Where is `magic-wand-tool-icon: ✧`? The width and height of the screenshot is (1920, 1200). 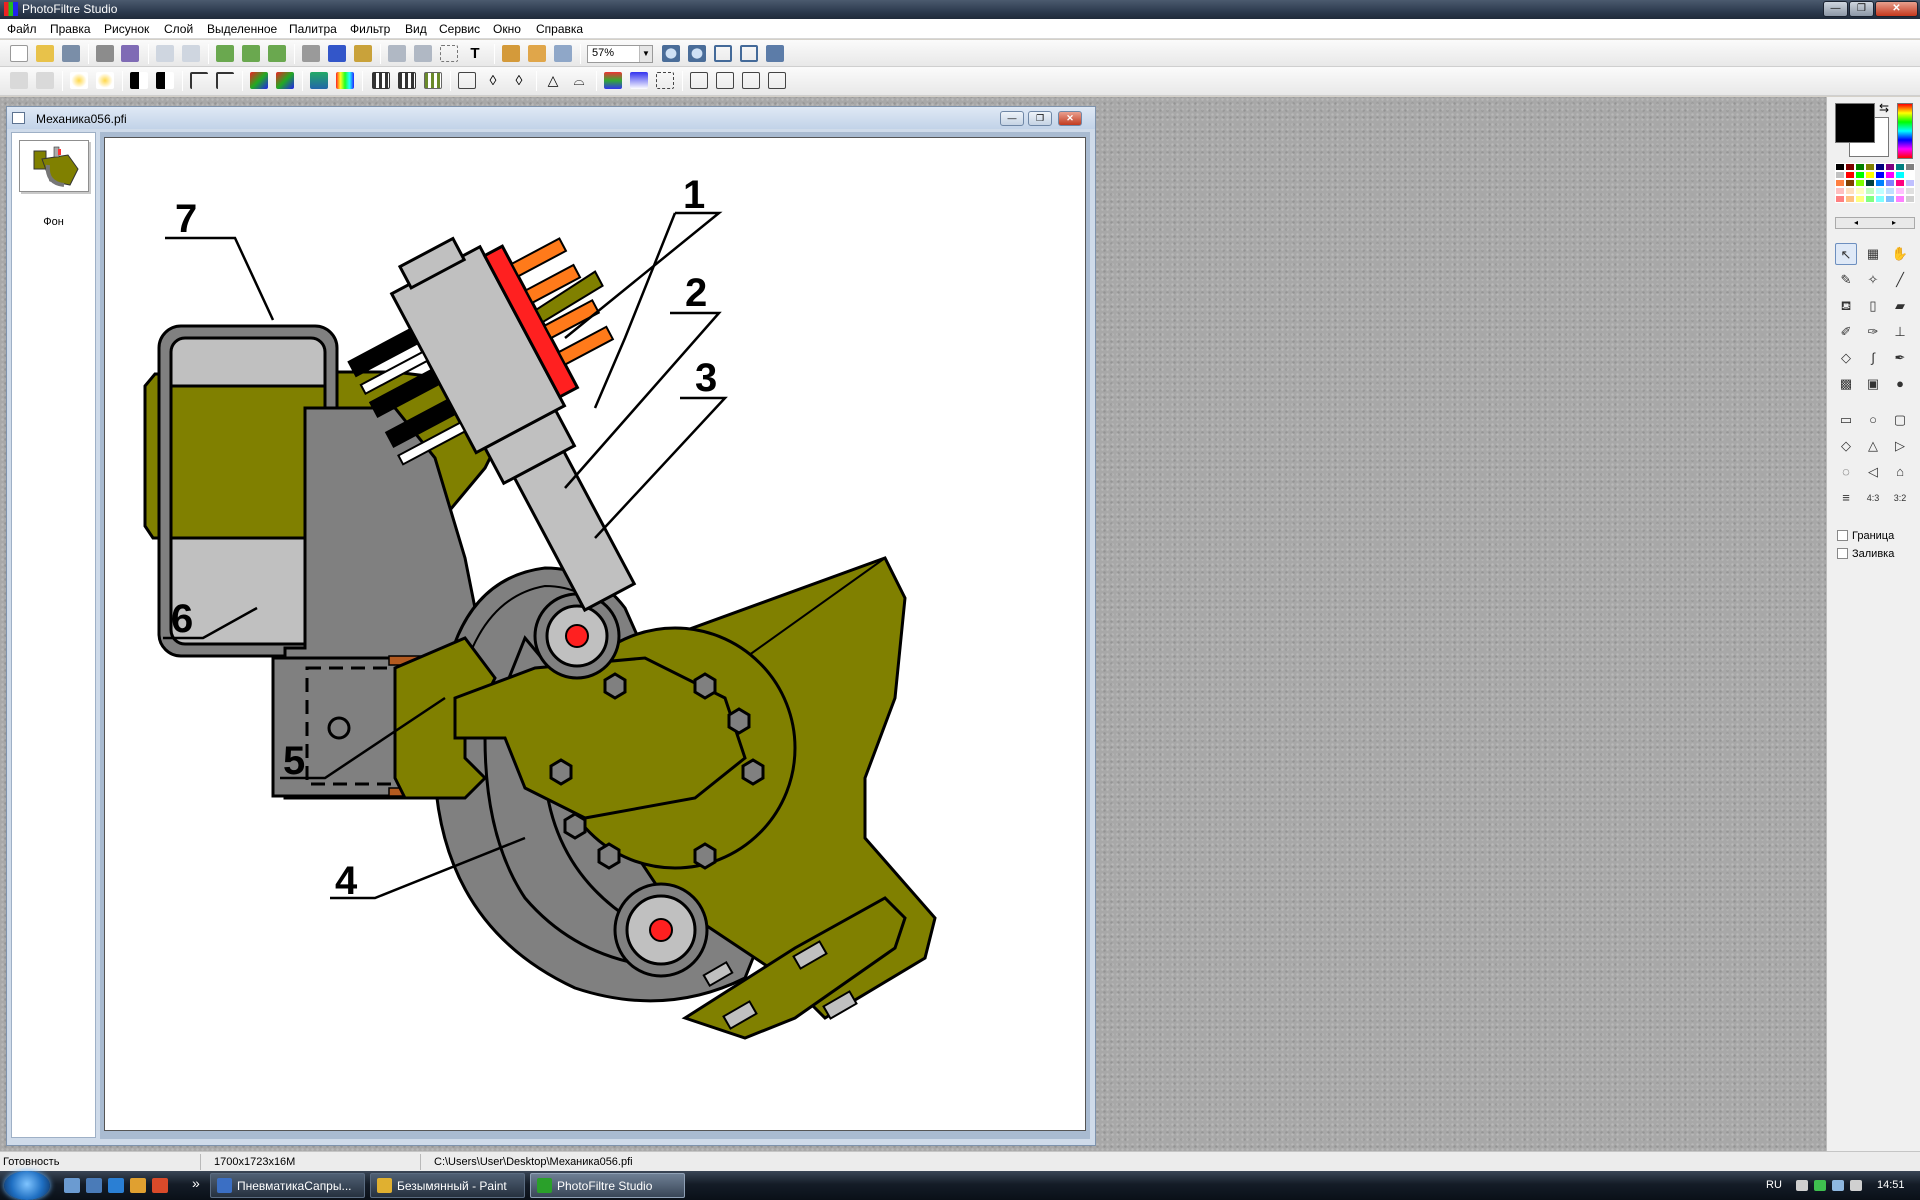
magic-wand-tool-icon: ✧ is located at coordinates (1873, 280).